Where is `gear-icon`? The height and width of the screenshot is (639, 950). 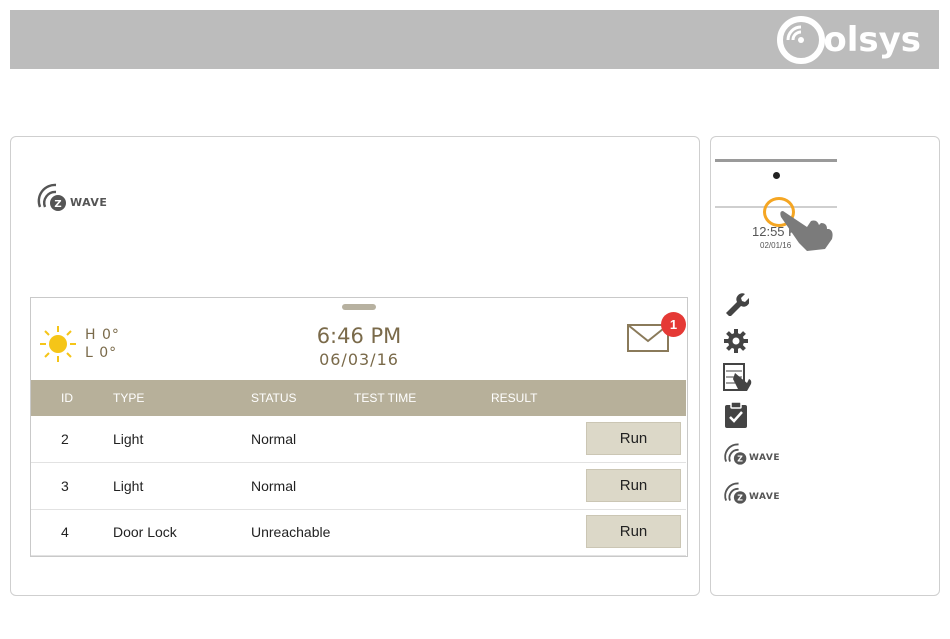 gear-icon is located at coordinates (736, 341).